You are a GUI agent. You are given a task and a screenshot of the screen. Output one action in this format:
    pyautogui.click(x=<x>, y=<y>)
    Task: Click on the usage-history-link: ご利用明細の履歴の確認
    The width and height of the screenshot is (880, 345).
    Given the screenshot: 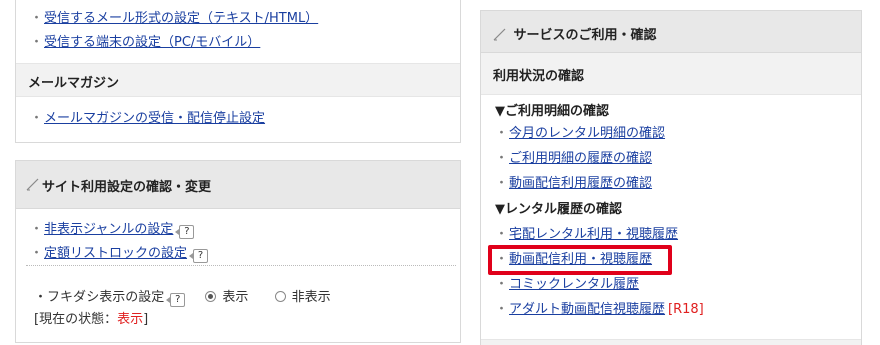 What is the action you would take?
    pyautogui.click(x=580, y=158)
    